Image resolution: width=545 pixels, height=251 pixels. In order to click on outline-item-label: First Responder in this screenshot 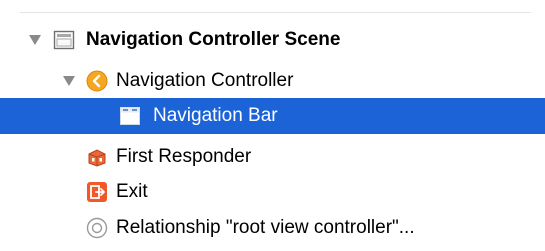, I will do `click(184, 156)`.